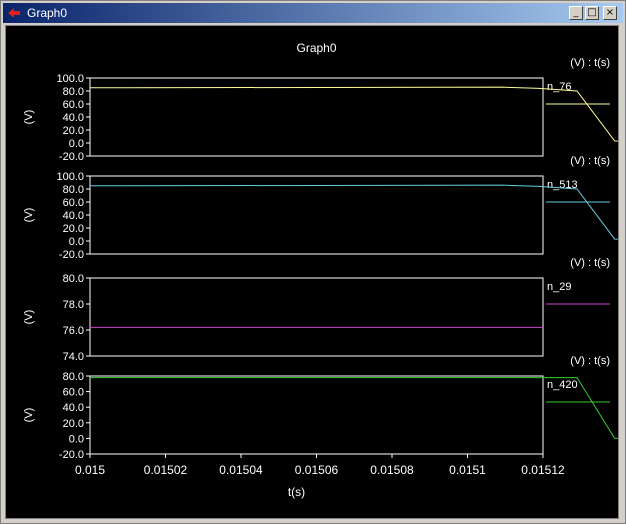 The width and height of the screenshot is (626, 524). What do you see at coordinates (317, 470) in the screenshot?
I see `x-tick-label: 0.01506` at bounding box center [317, 470].